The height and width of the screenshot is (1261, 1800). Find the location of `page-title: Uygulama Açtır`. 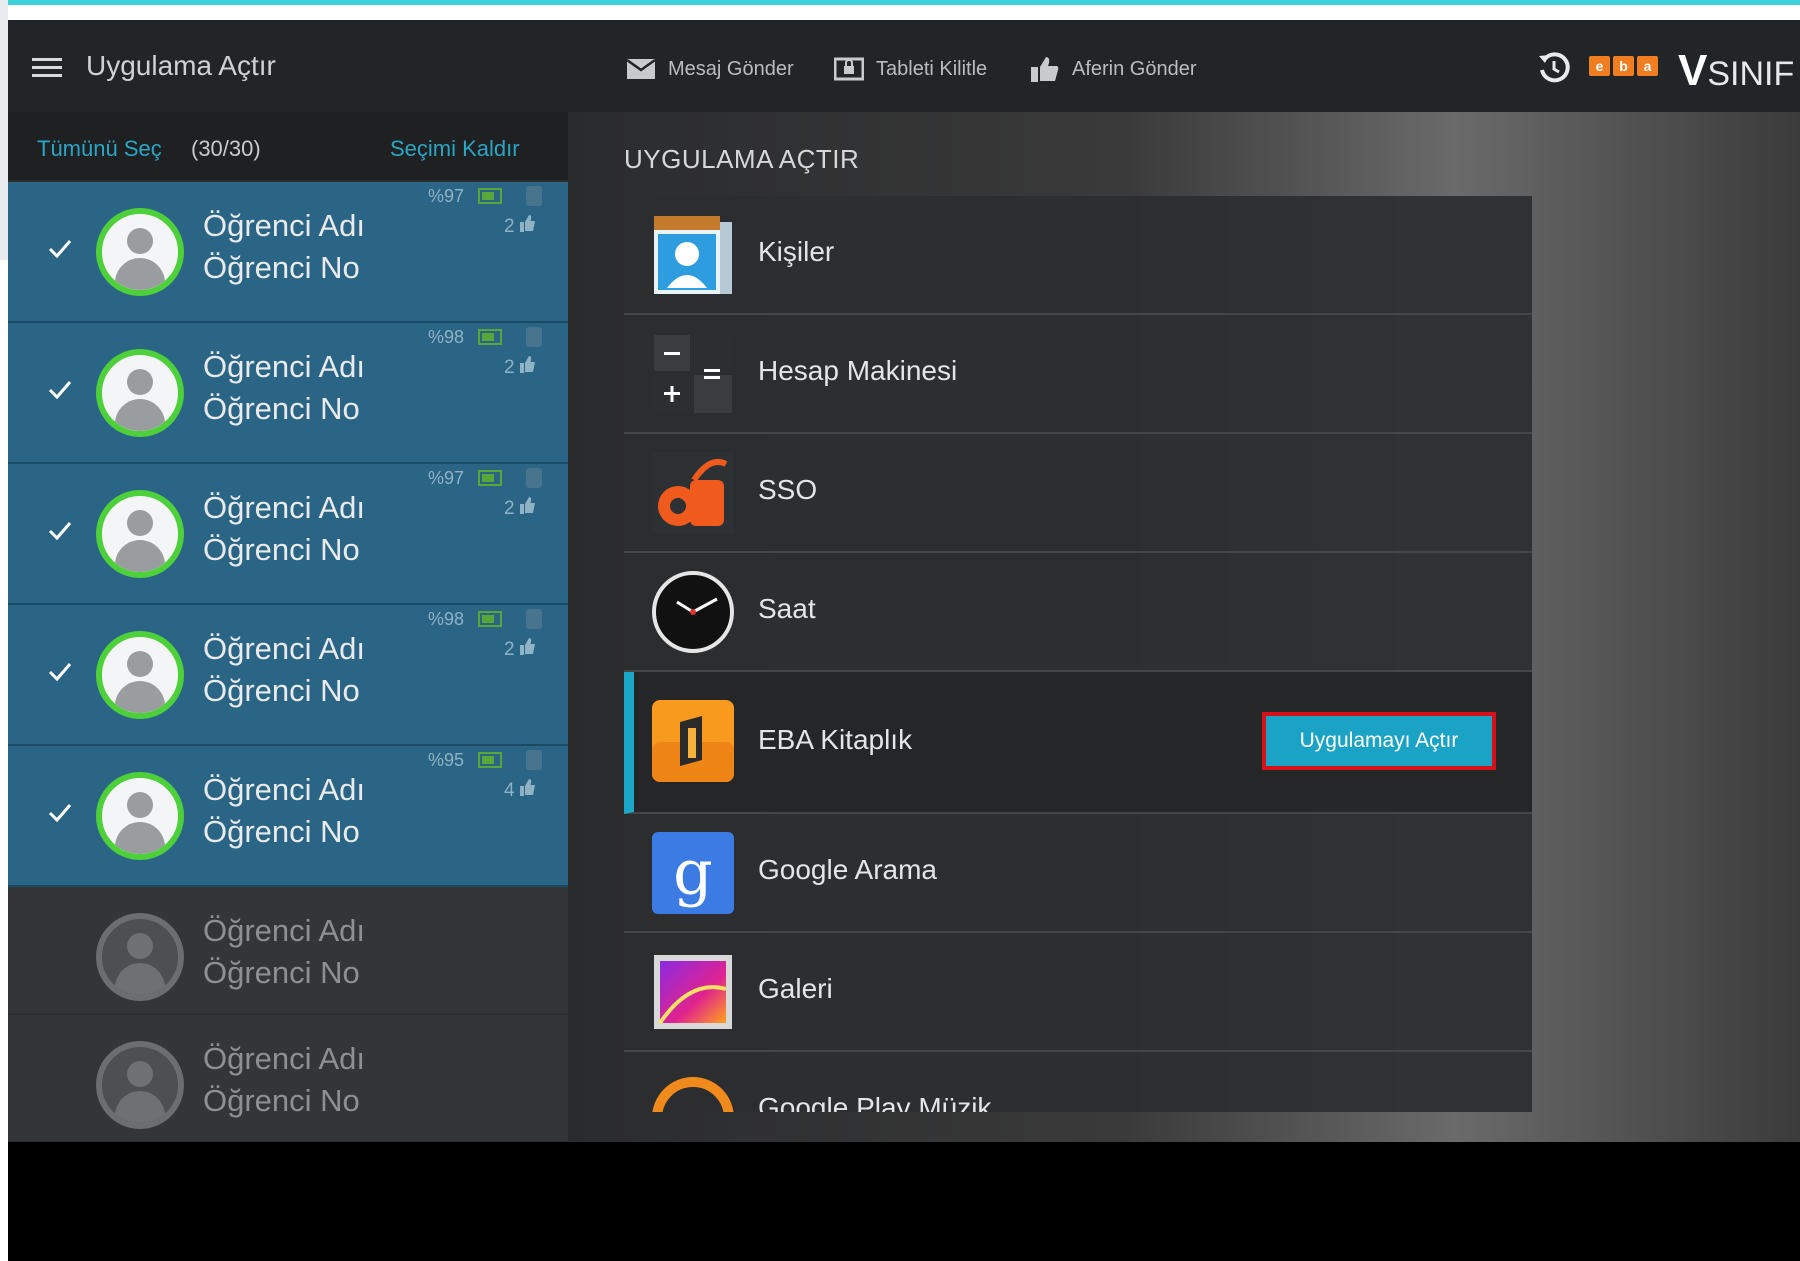

page-title: Uygulama Açtır is located at coordinates (181, 65).